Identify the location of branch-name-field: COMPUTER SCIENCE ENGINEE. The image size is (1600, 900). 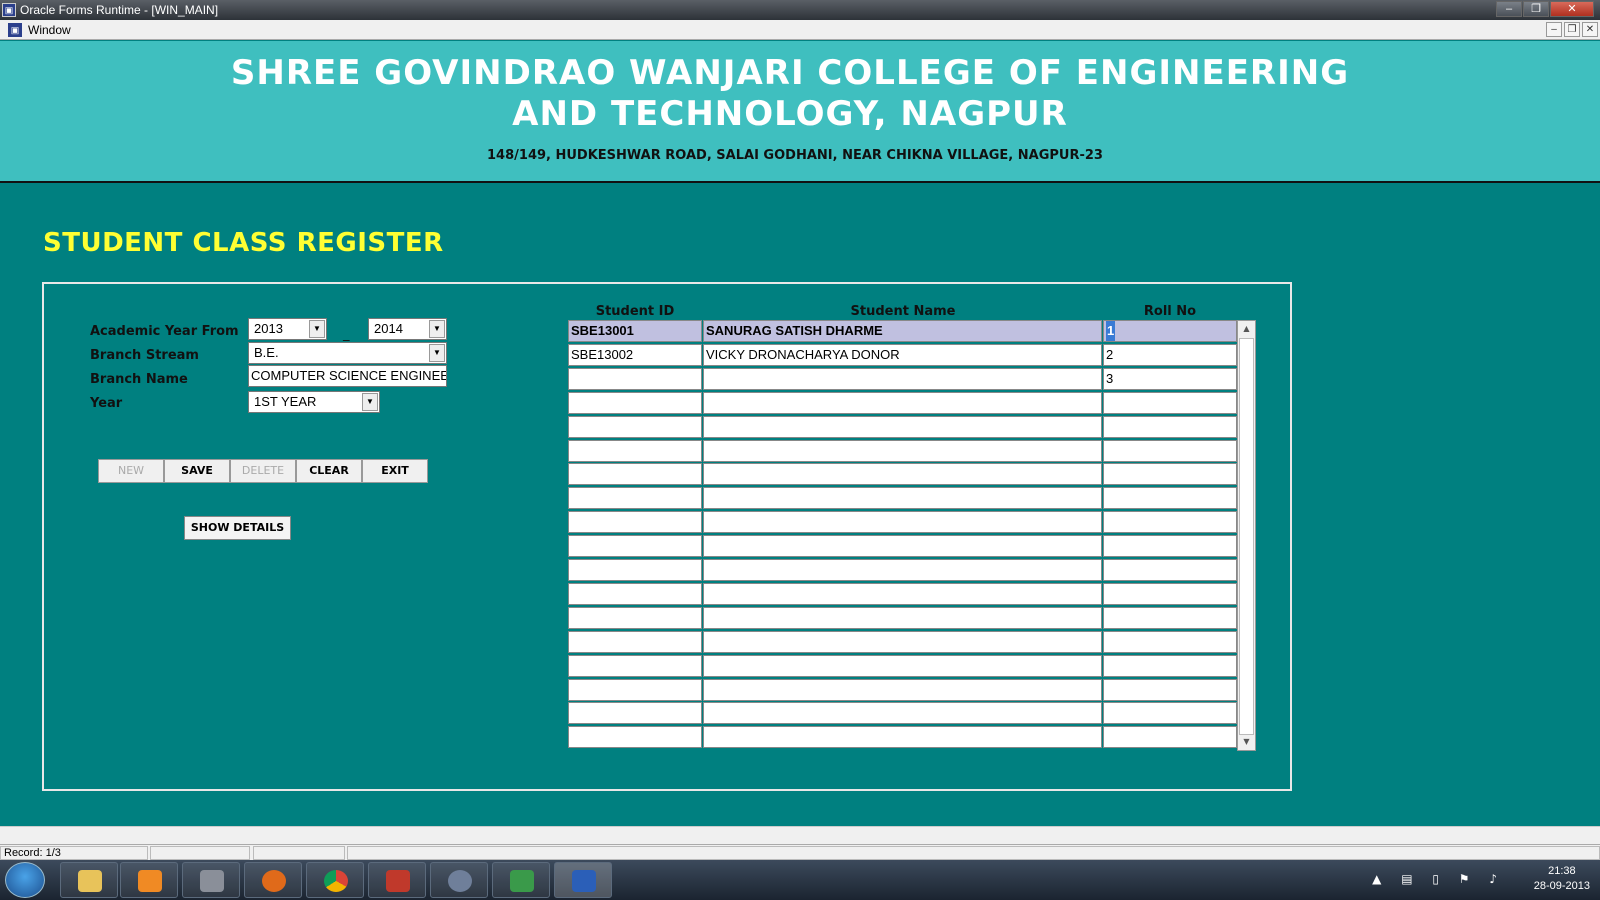
(347, 376).